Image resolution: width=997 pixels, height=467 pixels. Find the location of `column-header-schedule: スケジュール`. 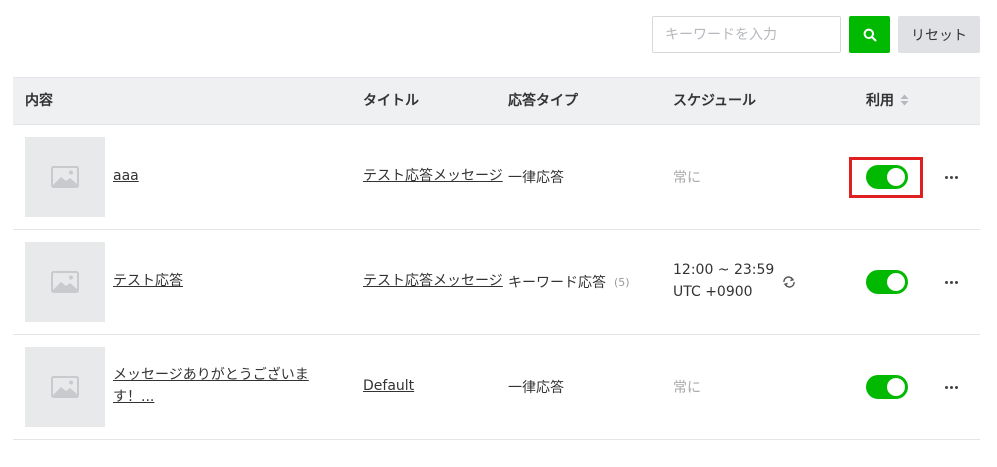

column-header-schedule: スケジュール is located at coordinates (715, 101).